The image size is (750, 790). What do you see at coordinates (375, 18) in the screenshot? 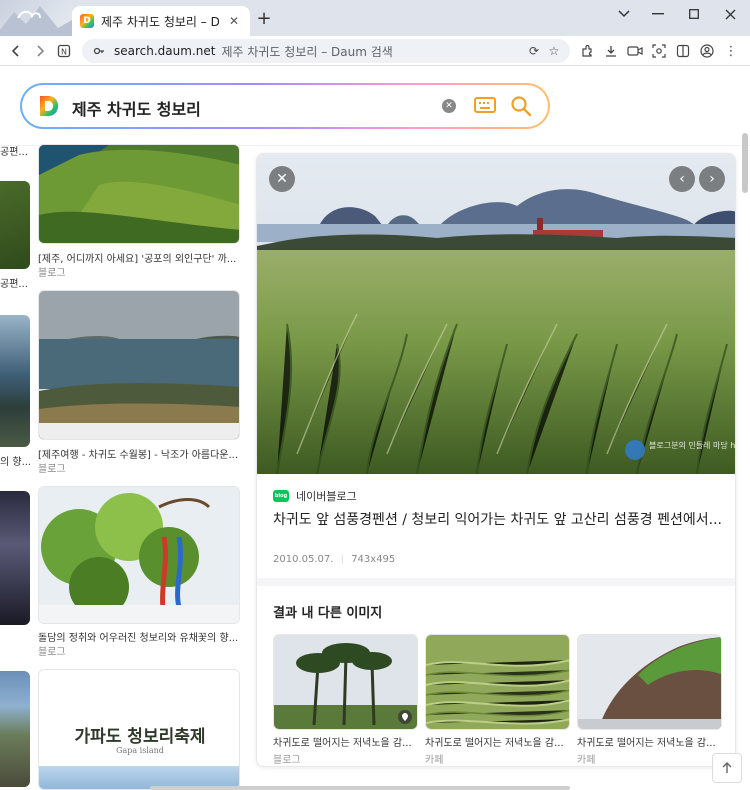
I see `browser-tab-bar: D 제주 차귀도 청보리 – Daum 검색 ✕ +` at bounding box center [375, 18].